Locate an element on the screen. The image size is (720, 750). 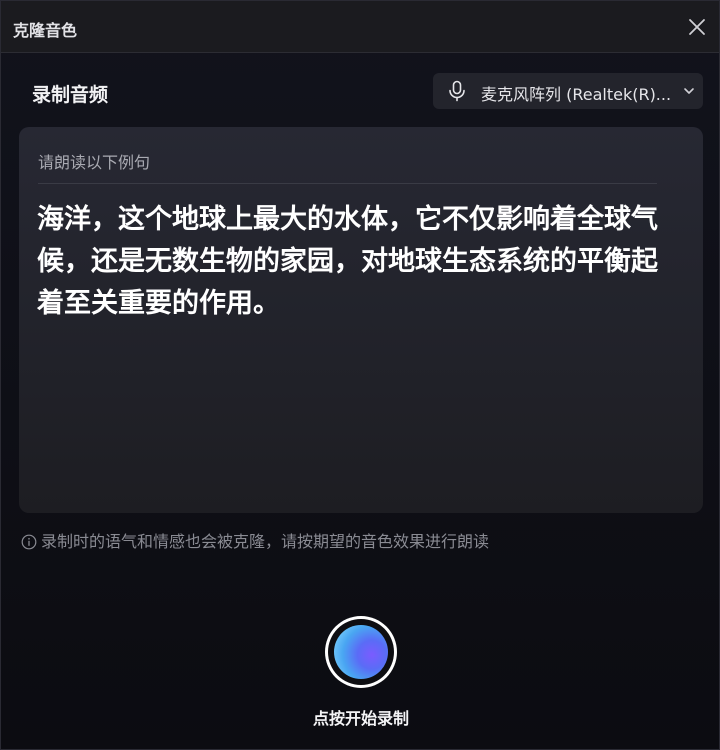
section-title: 录制音频 is located at coordinates (70, 95).